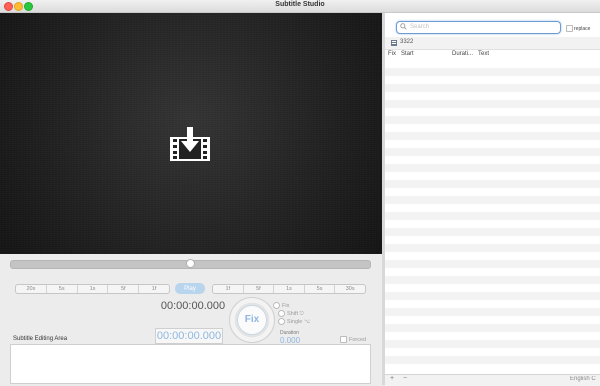 Image resolution: width=600 pixels, height=386 pixels. I want to click on step-back-5f: 5f, so click(124, 289).